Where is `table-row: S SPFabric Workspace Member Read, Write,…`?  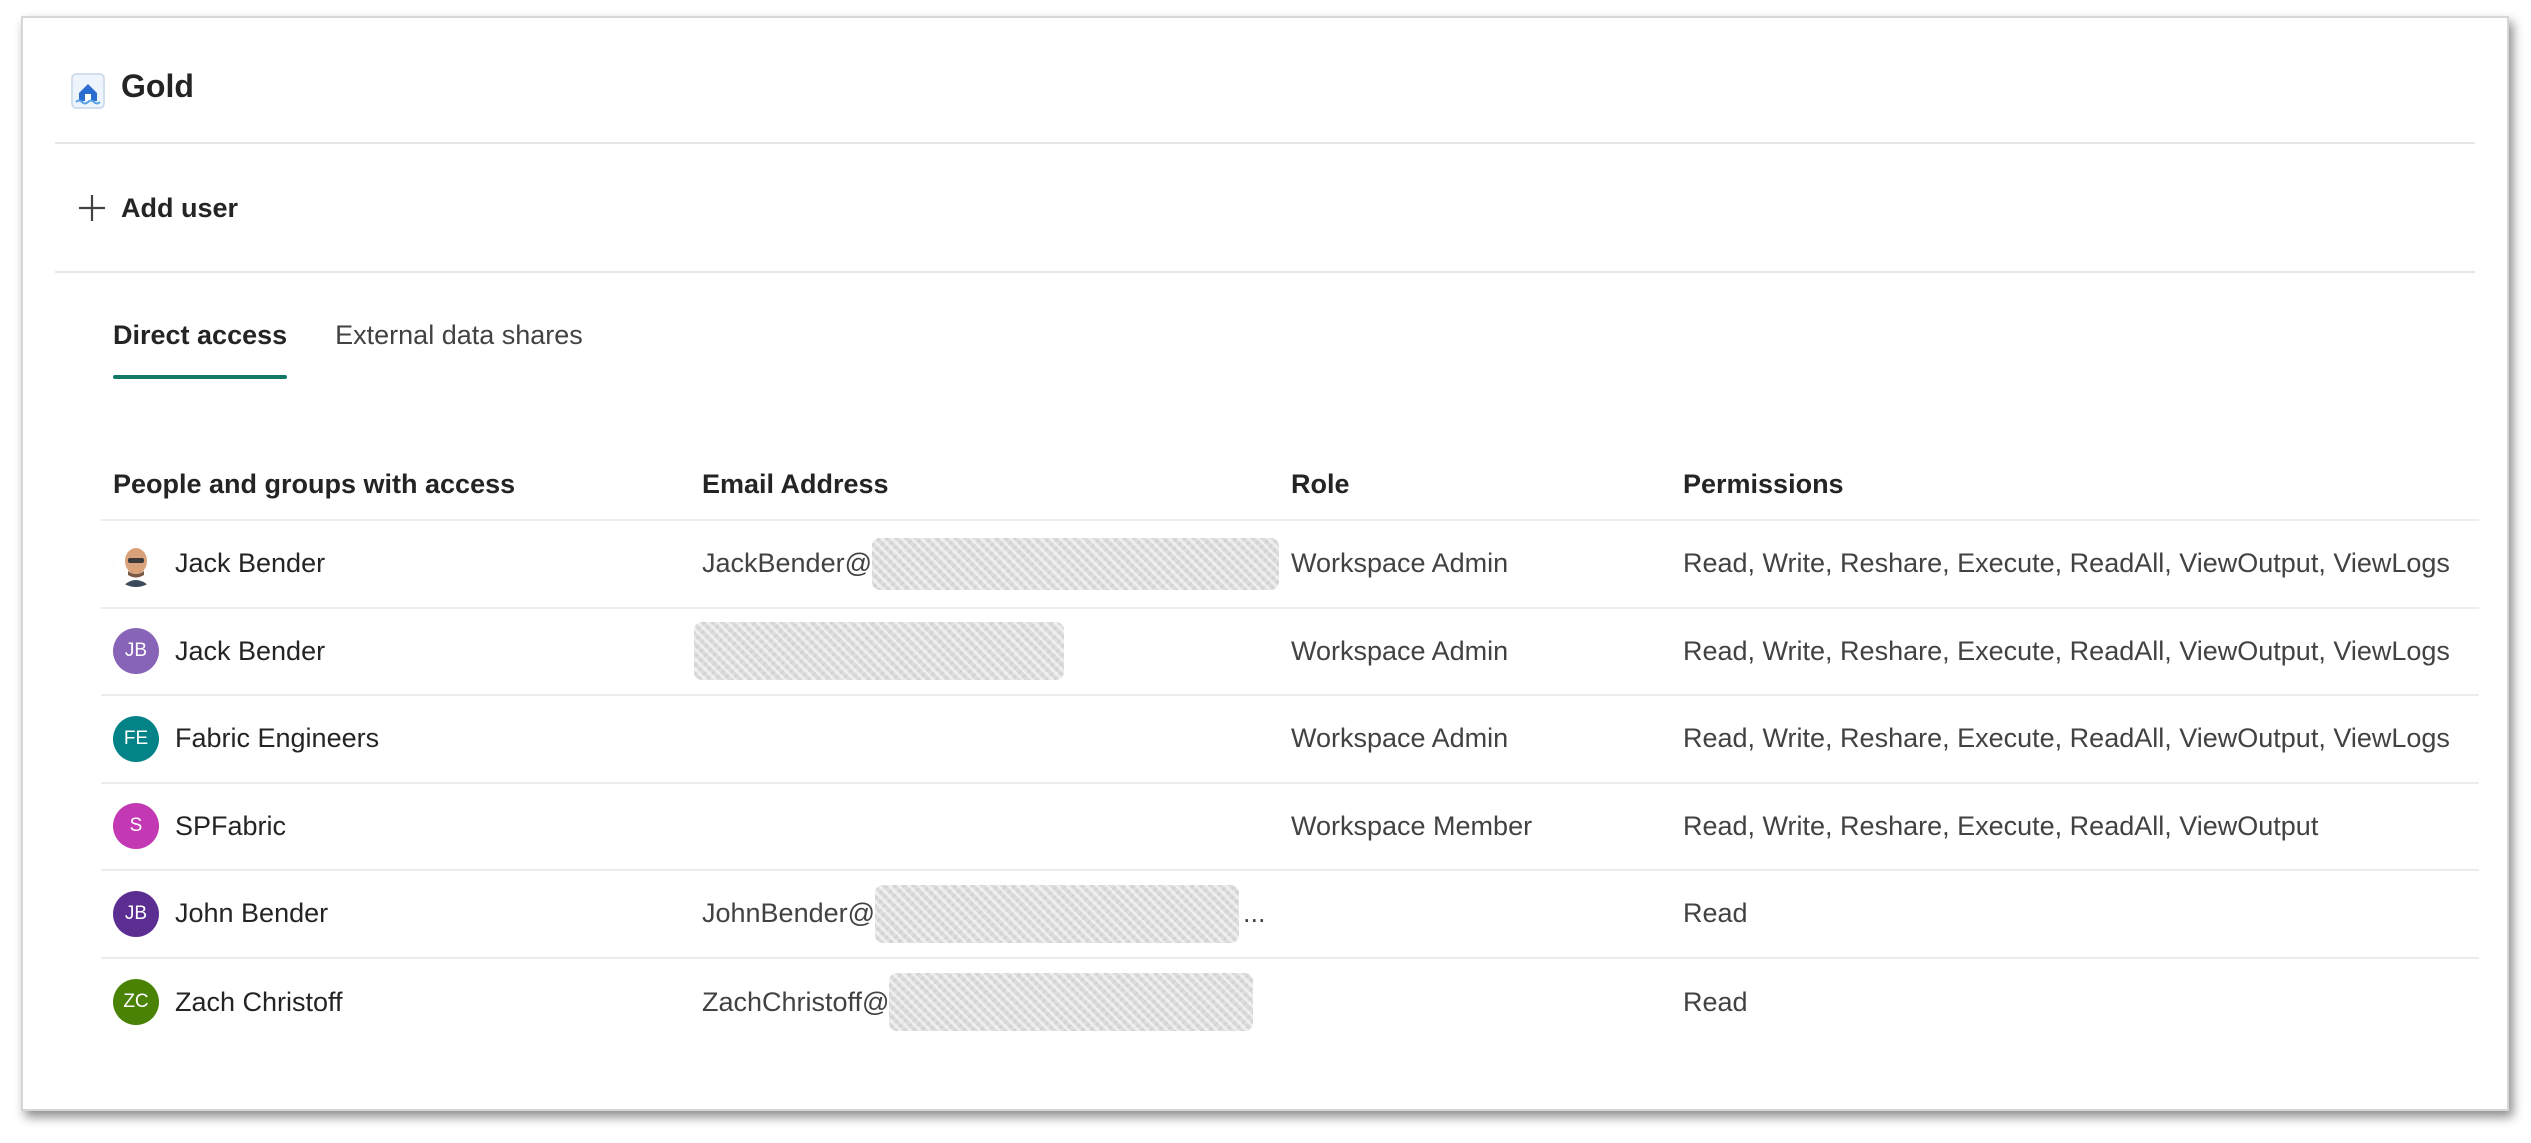 table-row: S SPFabric Workspace Member Read, Write,… is located at coordinates (1290, 827).